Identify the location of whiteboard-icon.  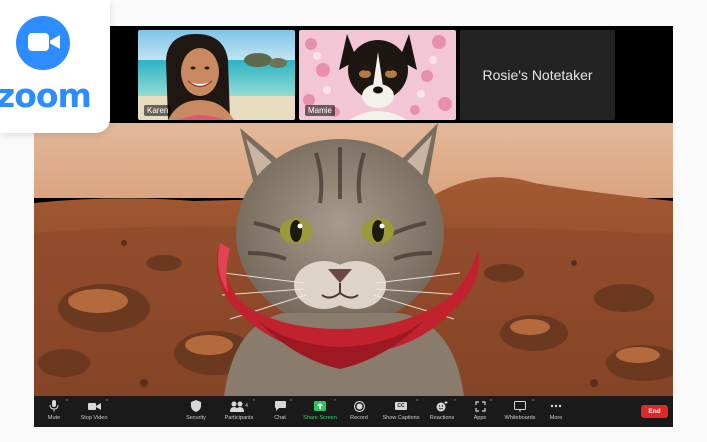
(520, 406).